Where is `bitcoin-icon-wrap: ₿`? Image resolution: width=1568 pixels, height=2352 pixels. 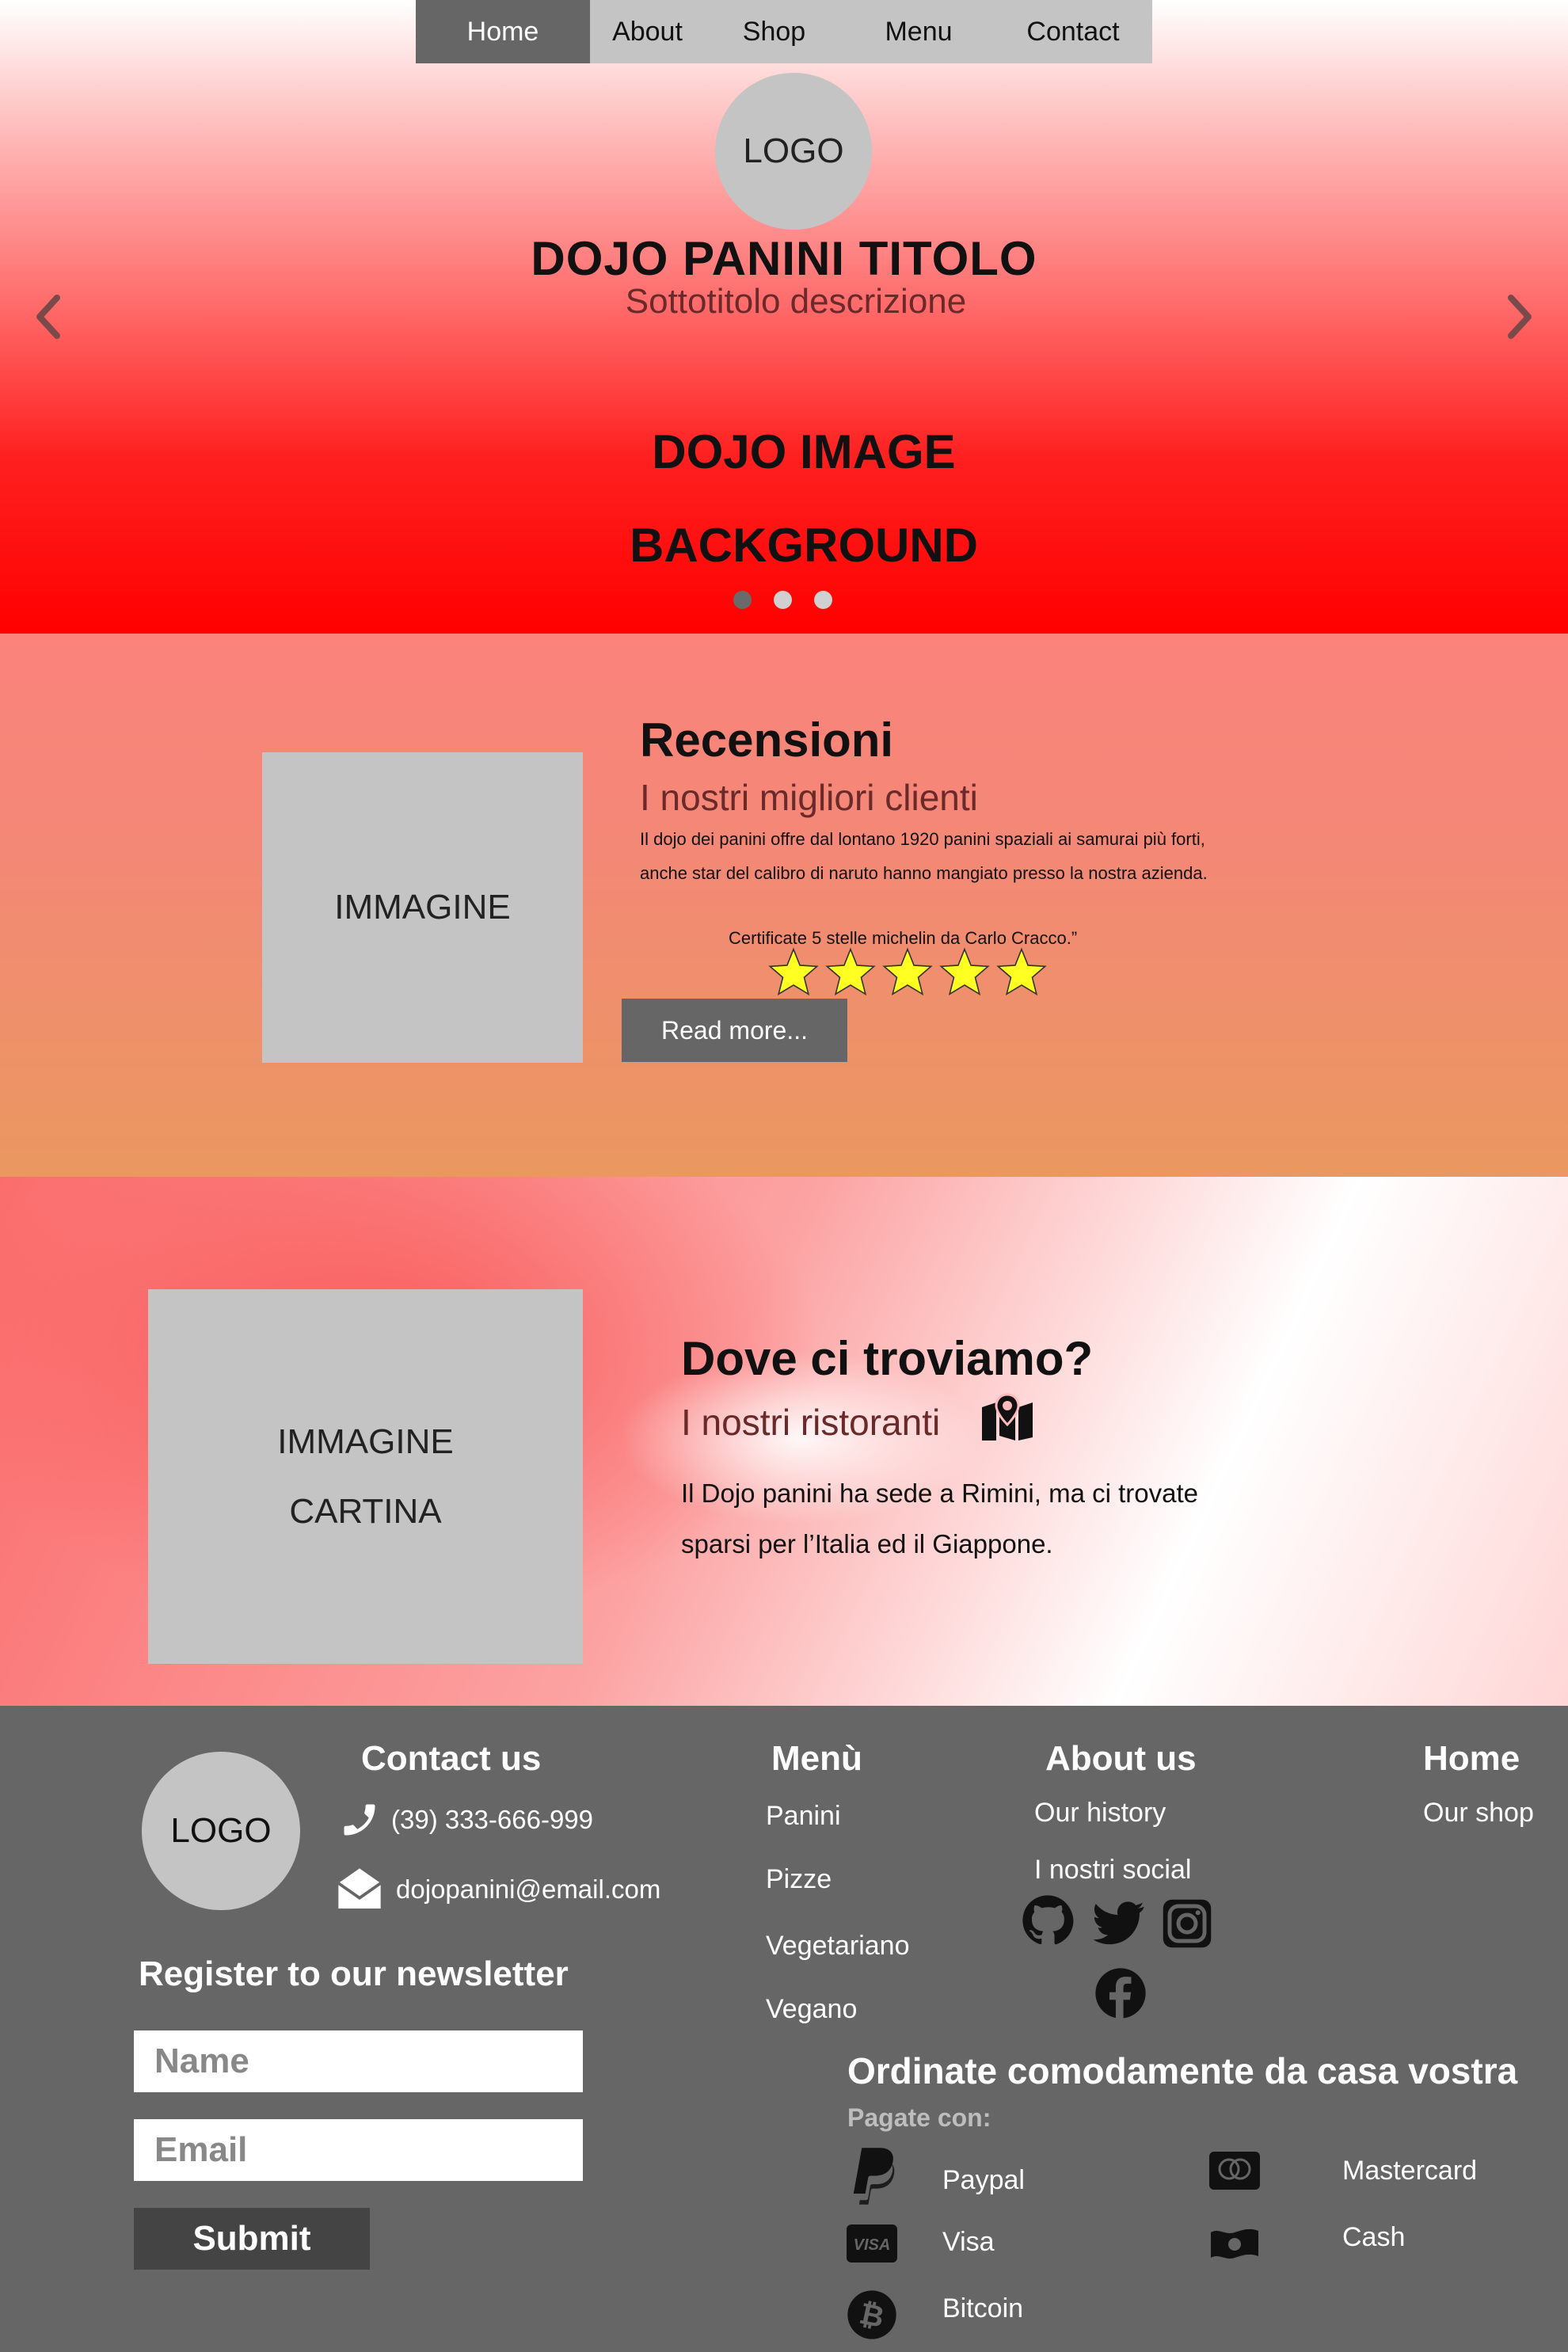 bitcoin-icon-wrap: ₿ is located at coordinates (872, 2315).